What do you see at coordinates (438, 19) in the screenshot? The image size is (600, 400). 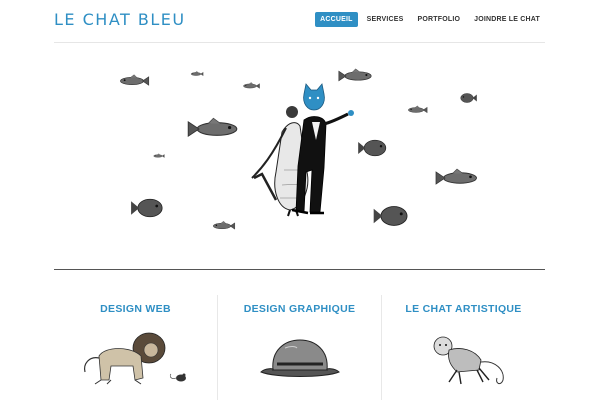 I see `nav-item-portfolio: PORTFOLIO` at bounding box center [438, 19].